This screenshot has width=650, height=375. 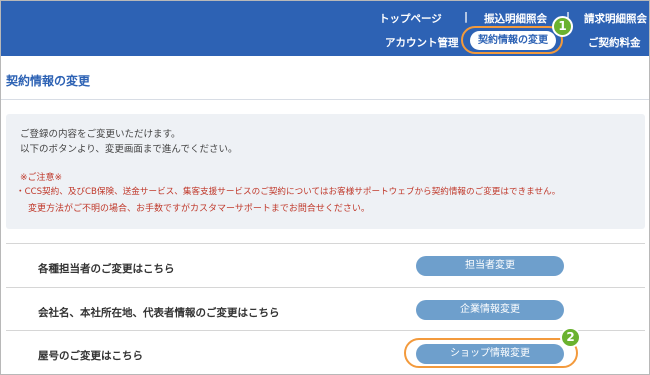 What do you see at coordinates (106, 269) in the screenshot?
I see `row-label-contact: 各種担当者のご変更はこちら` at bounding box center [106, 269].